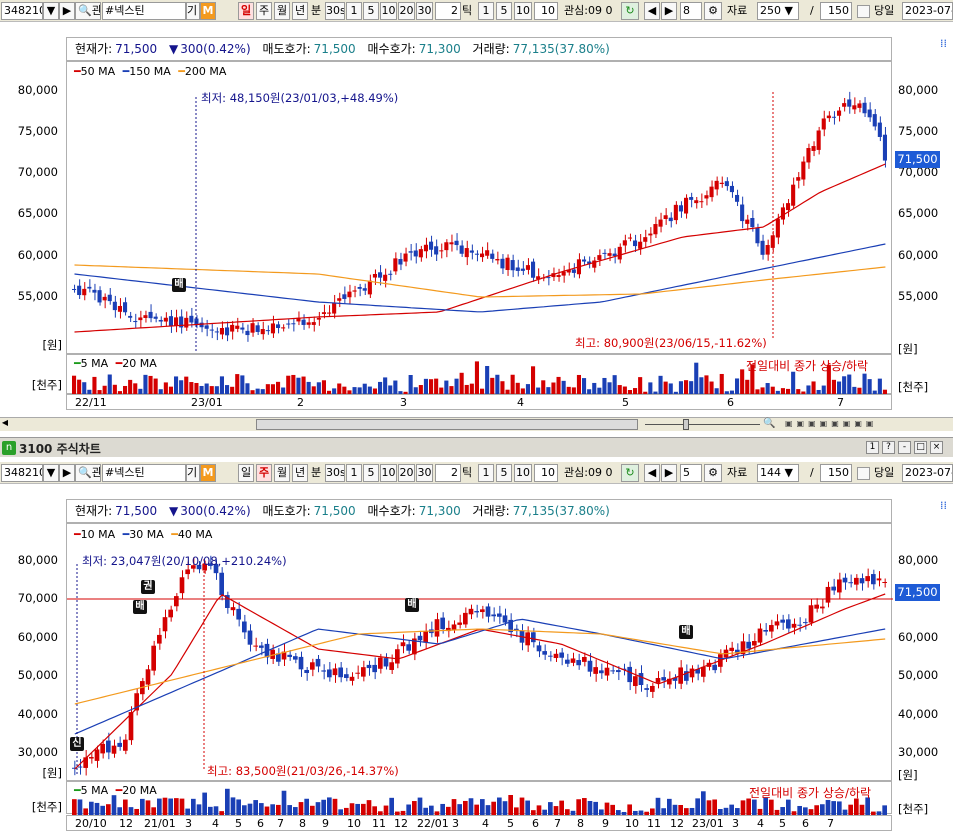 The height and width of the screenshot is (836, 953). Describe the element at coordinates (691, 473) in the screenshot. I see `page-input: 5` at that location.